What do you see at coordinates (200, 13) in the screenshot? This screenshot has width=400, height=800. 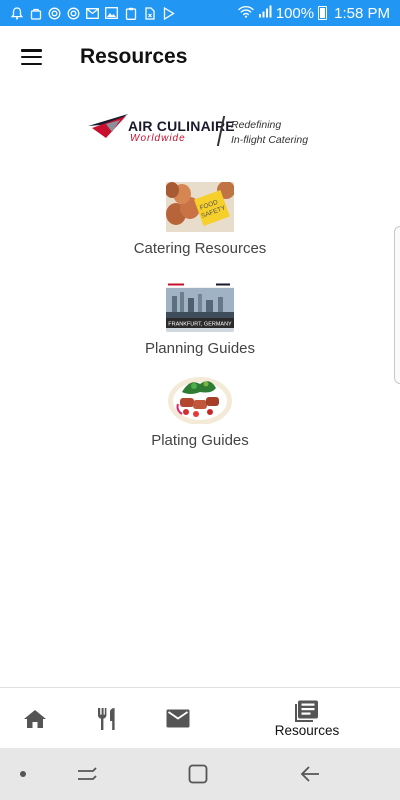 I see `status-bar: 100% 1:58 PM` at bounding box center [200, 13].